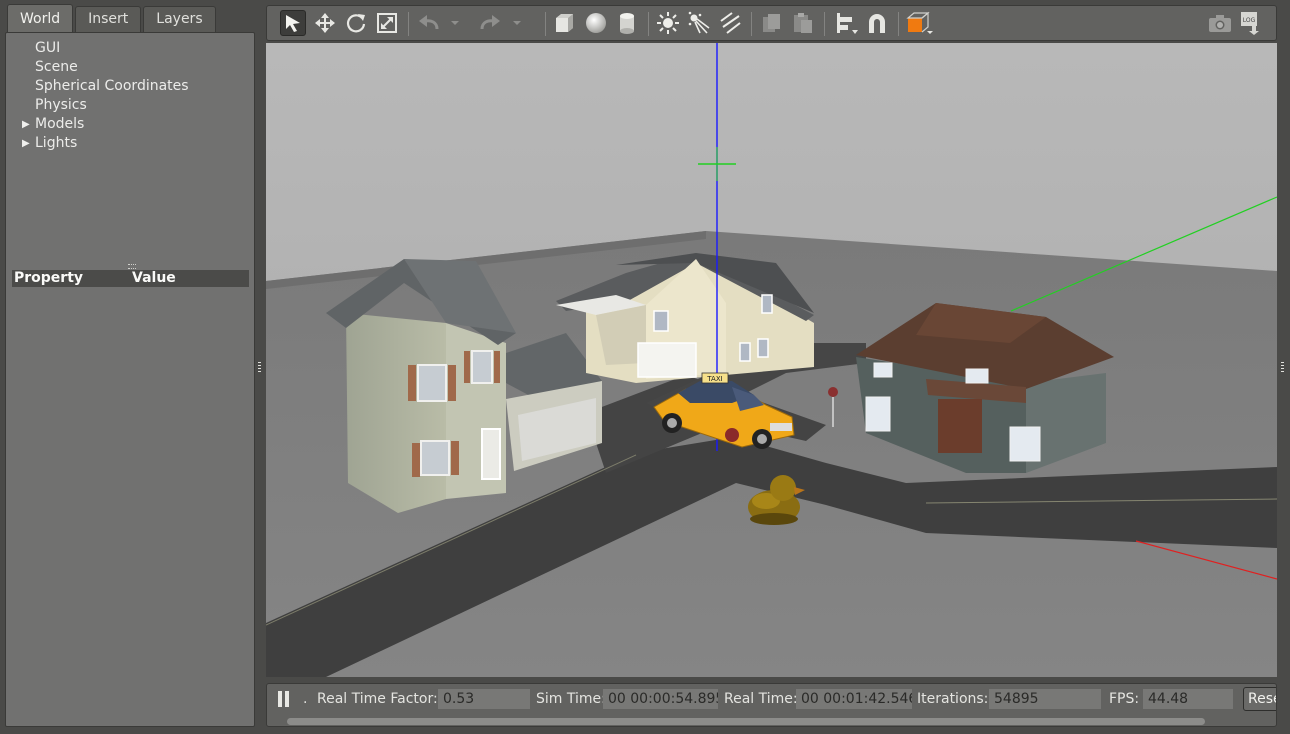  What do you see at coordinates (130, 124) in the screenshot?
I see `tree-item-models: ▶ Models` at bounding box center [130, 124].